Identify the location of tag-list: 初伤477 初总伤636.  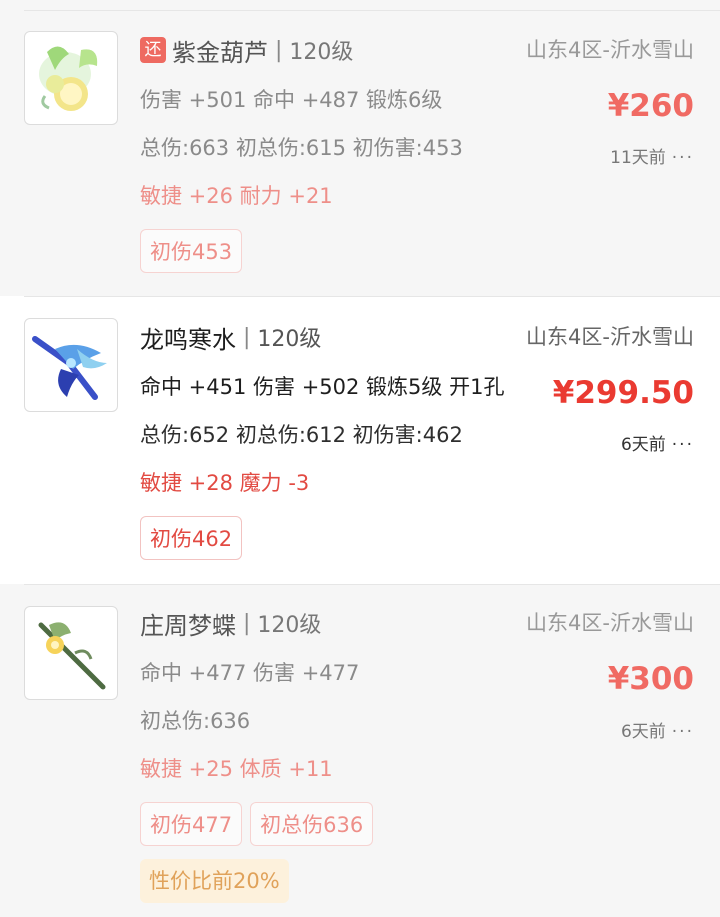
(257, 824).